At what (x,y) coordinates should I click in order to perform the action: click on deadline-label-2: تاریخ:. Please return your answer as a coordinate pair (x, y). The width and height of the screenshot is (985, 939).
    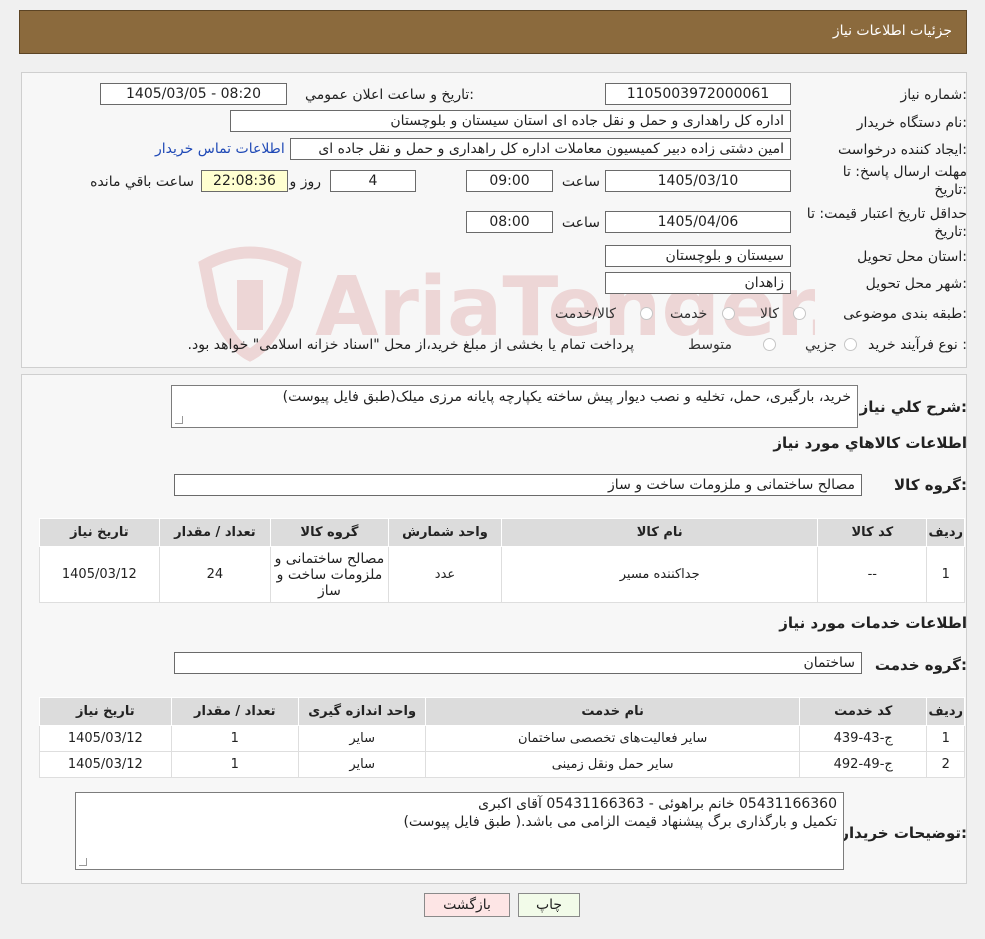
    Looking at the image, I should click on (950, 190).